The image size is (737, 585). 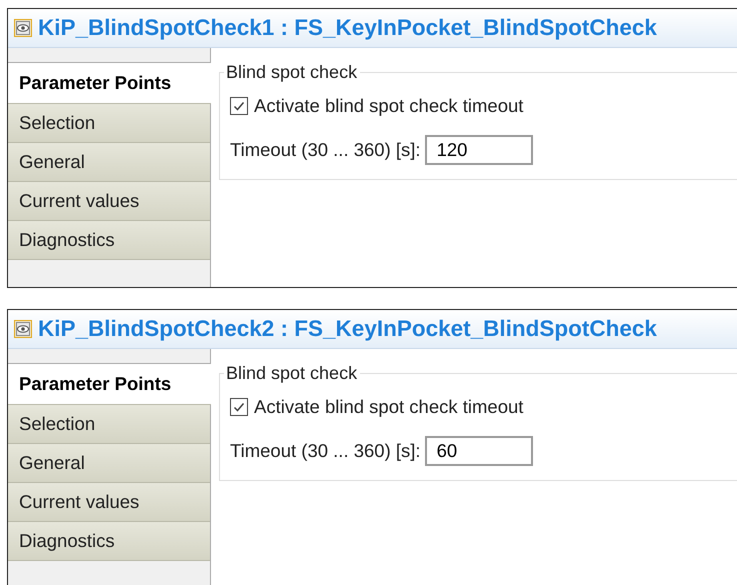 What do you see at coordinates (347, 329) in the screenshot?
I see `panel-title: KiP_BlindSpotCheck2 : FS_KeyInPocket_BlindSpotCheck` at bounding box center [347, 329].